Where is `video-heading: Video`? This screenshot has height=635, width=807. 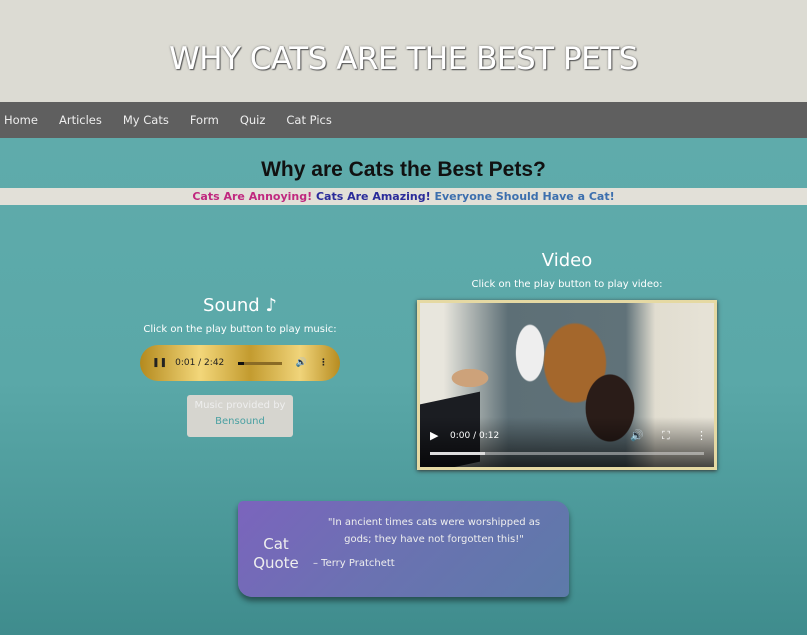 video-heading: Video is located at coordinates (567, 260).